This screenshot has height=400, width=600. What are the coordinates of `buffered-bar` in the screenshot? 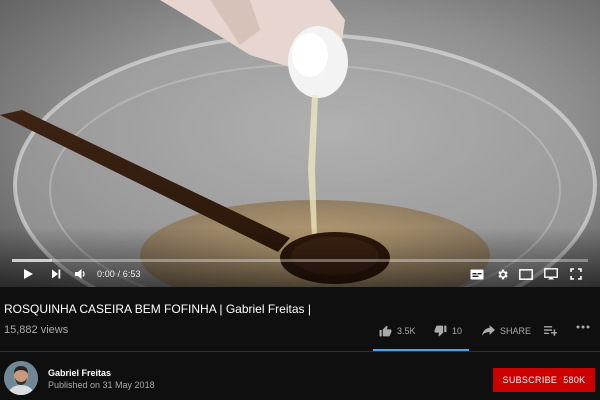 It's located at (32, 260).